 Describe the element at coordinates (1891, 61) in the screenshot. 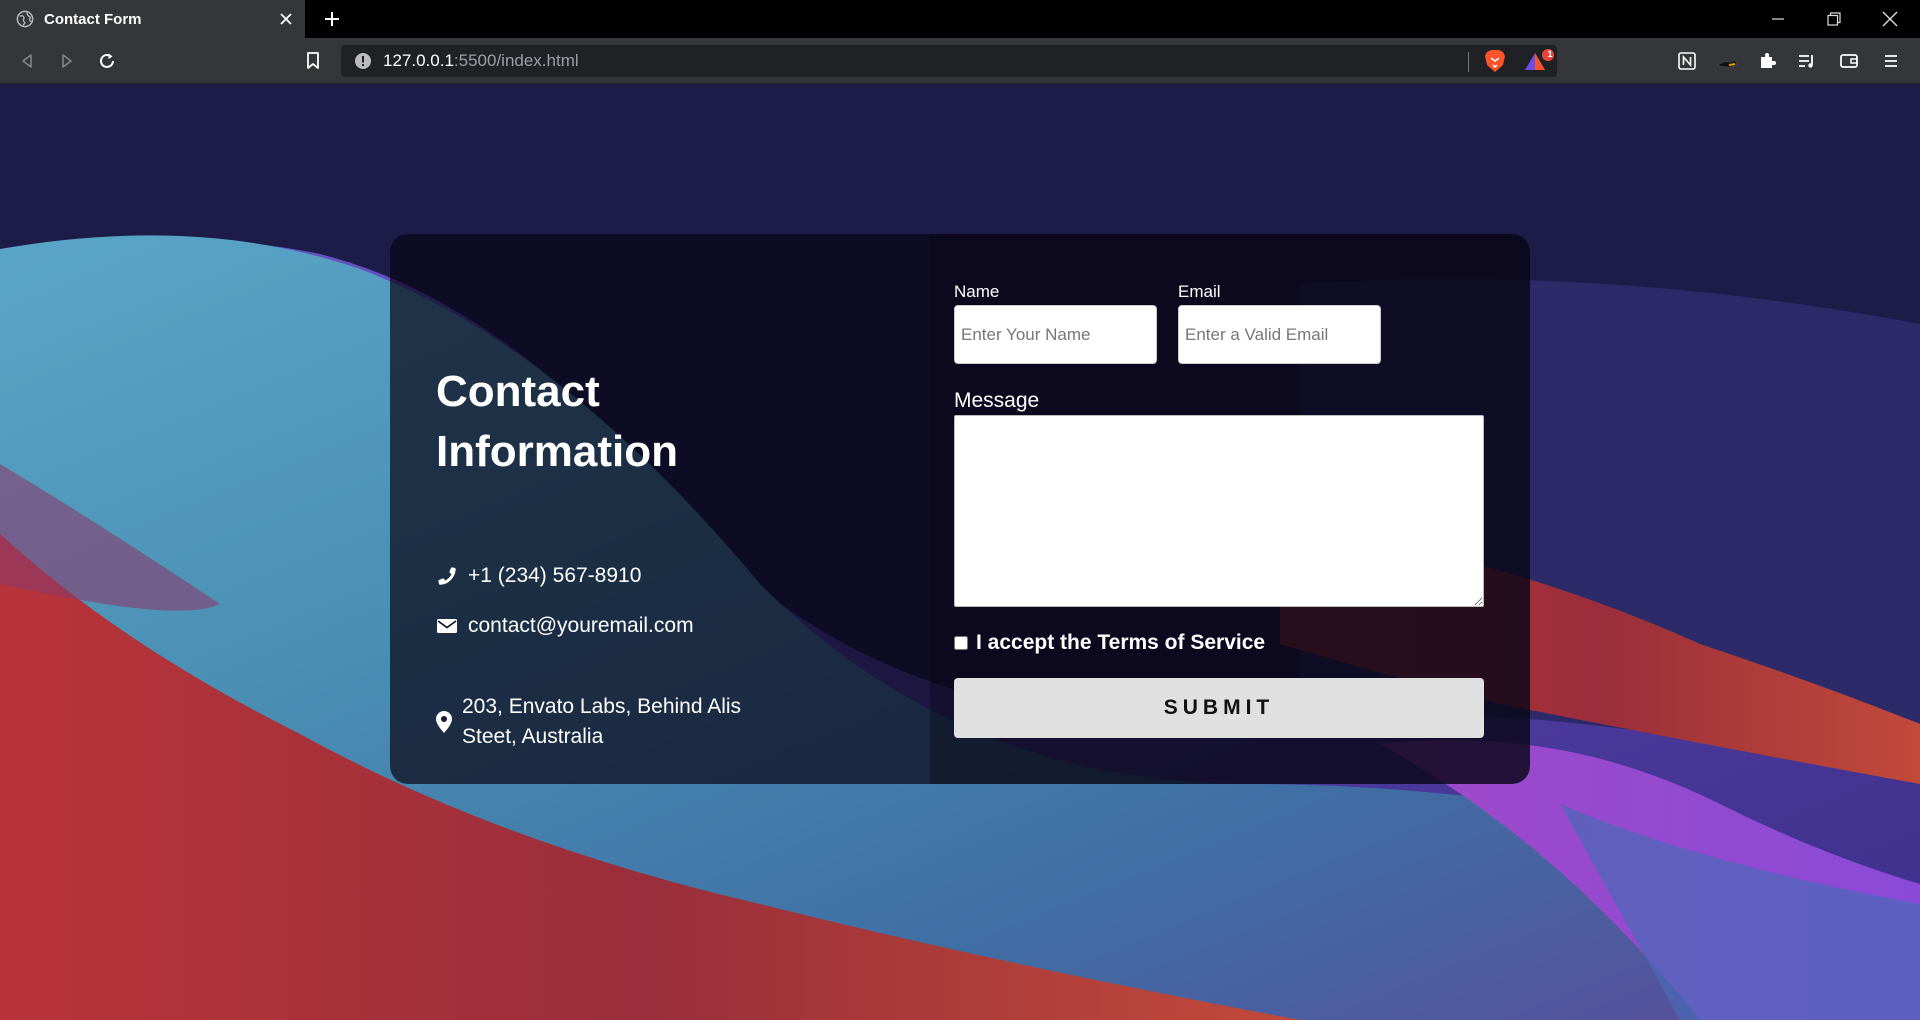

I see `menu-icon` at that location.